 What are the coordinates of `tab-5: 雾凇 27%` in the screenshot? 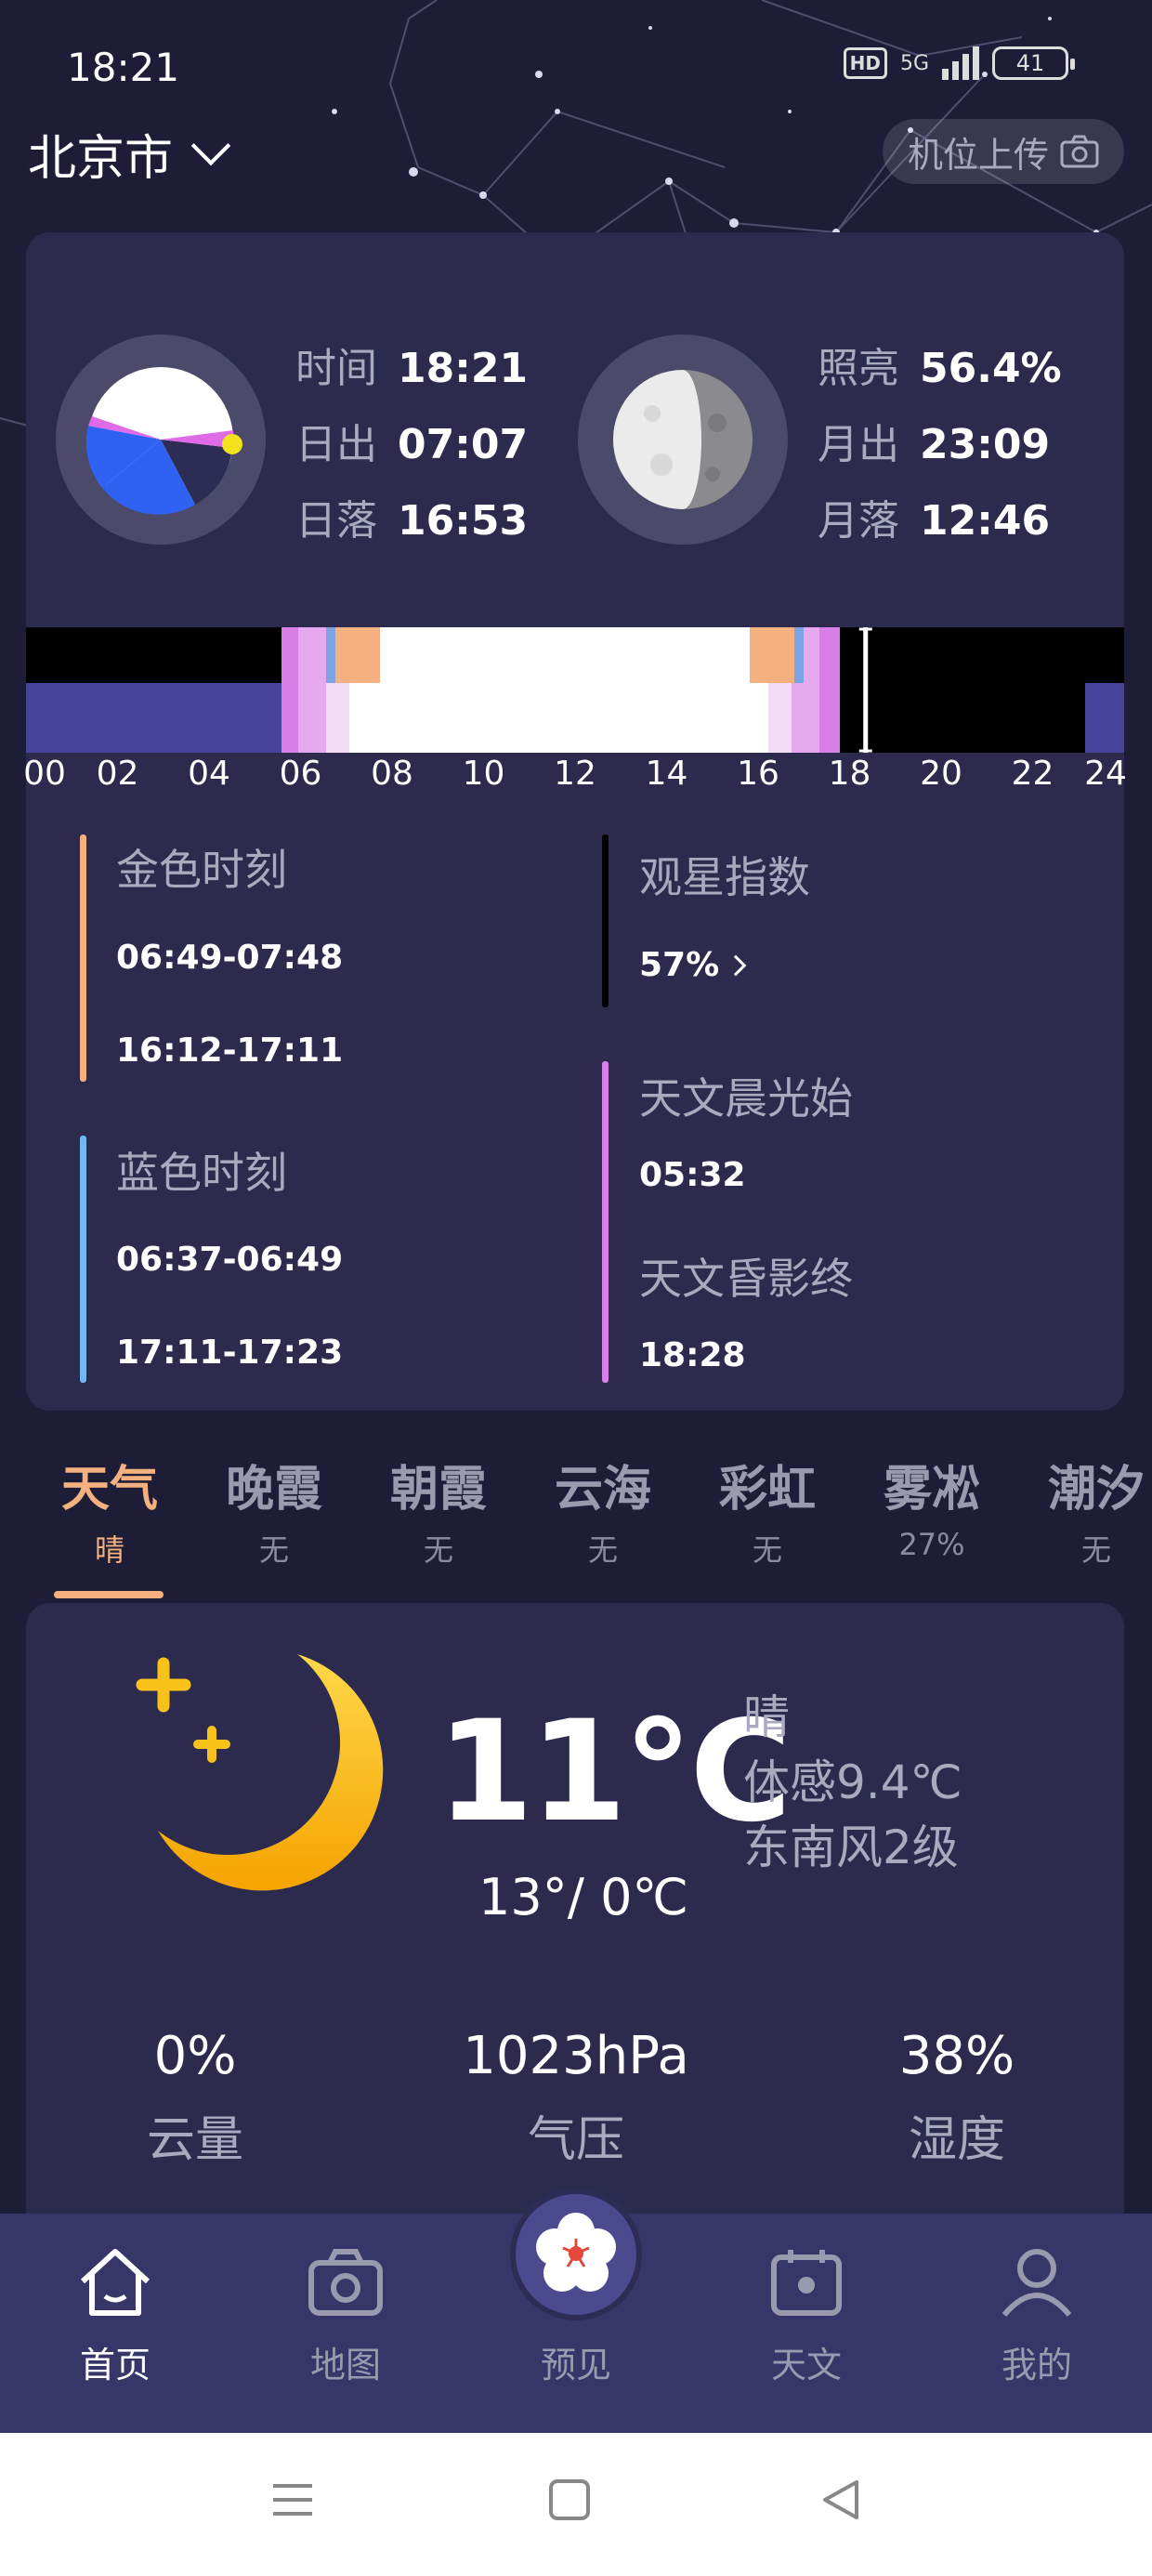 It's located at (931, 1506).